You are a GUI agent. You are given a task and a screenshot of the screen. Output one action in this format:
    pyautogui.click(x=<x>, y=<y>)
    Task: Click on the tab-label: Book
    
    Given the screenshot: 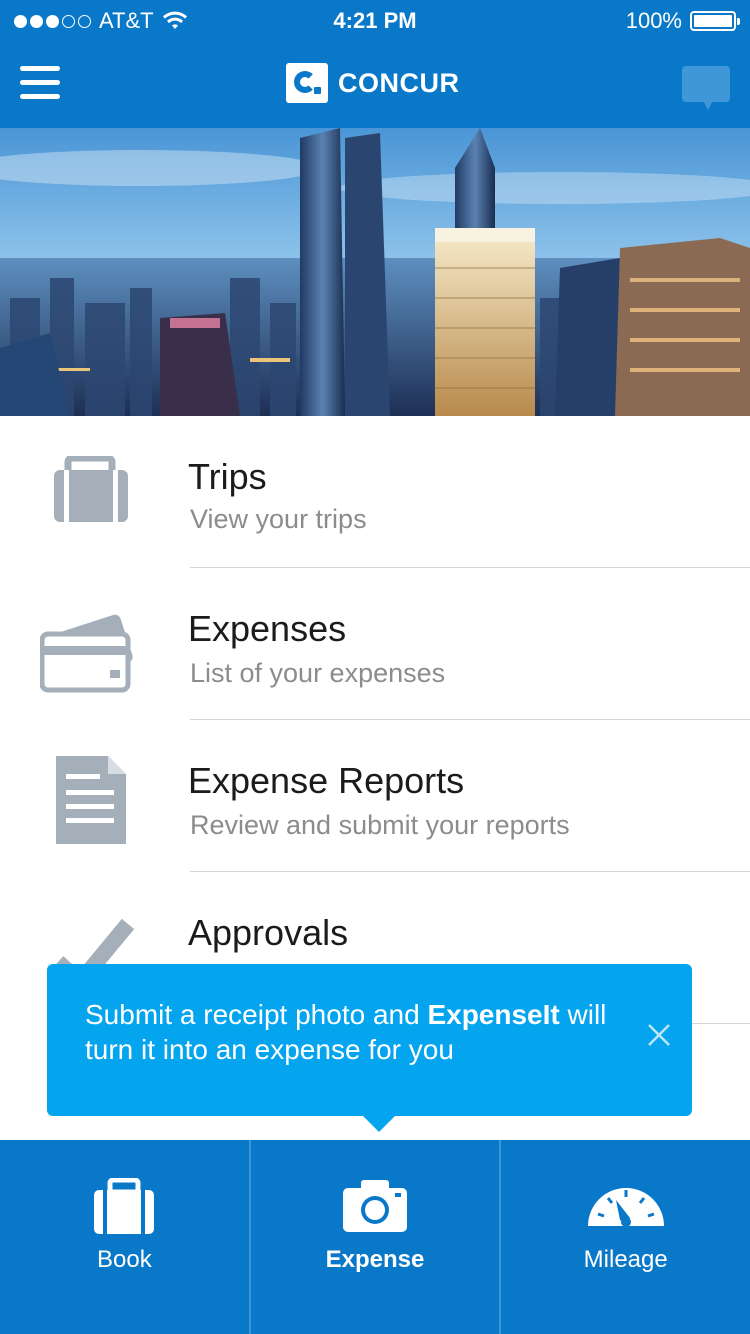 What is the action you would take?
    pyautogui.click(x=124, y=1259)
    